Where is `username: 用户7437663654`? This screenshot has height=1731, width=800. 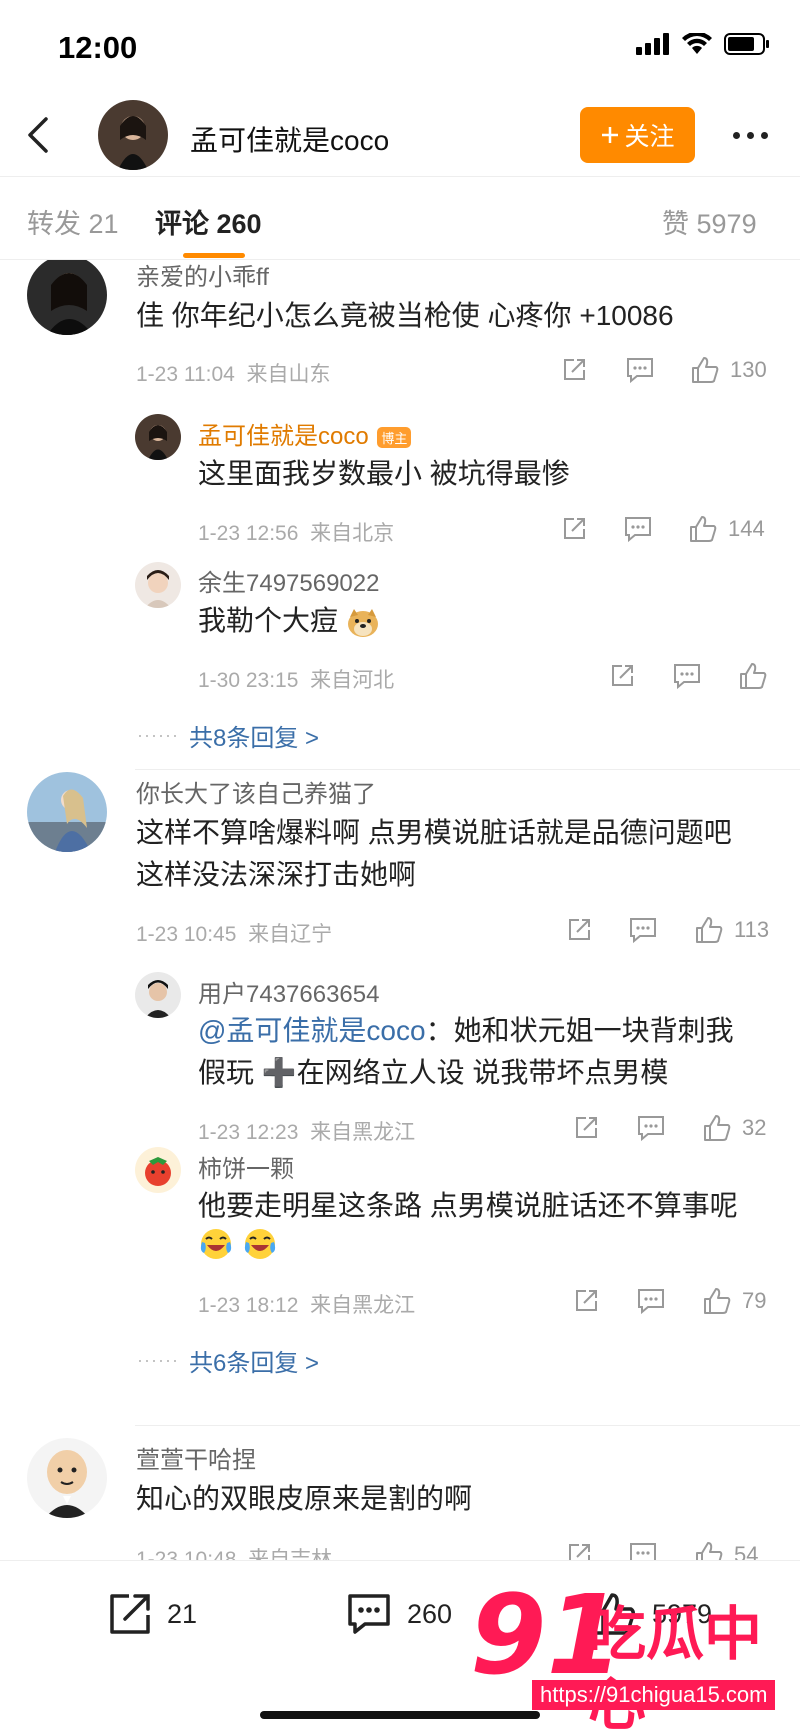
username: 用户7437663654 is located at coordinates (288, 991).